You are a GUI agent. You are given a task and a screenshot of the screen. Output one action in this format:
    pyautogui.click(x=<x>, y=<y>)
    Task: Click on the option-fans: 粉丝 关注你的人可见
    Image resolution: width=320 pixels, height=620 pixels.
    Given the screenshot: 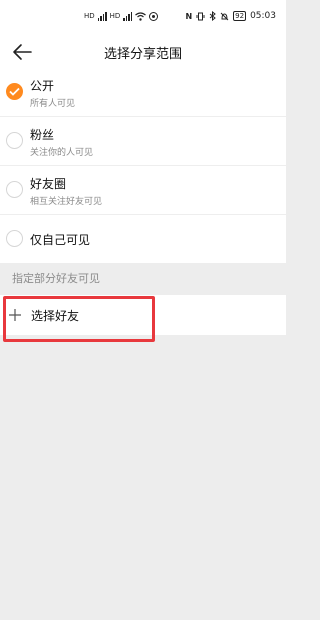 What is the action you would take?
    pyautogui.click(x=143, y=141)
    